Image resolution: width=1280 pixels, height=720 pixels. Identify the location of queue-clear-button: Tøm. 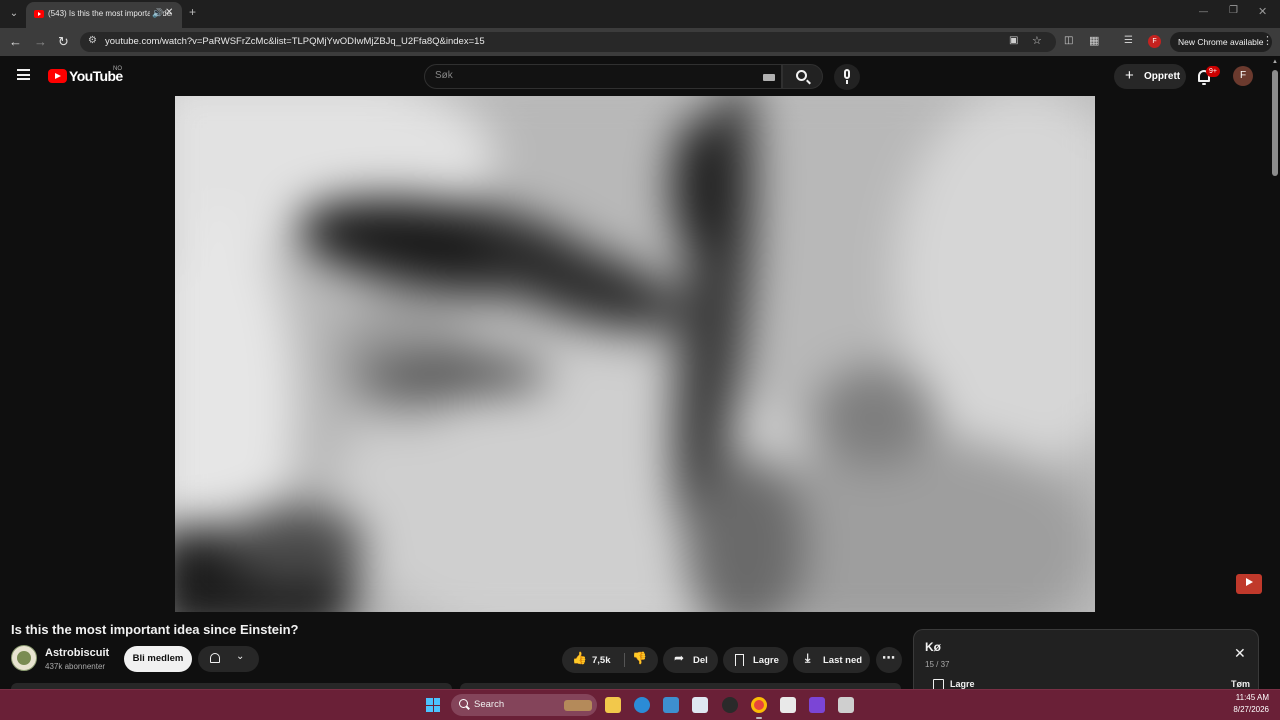
(1240, 684).